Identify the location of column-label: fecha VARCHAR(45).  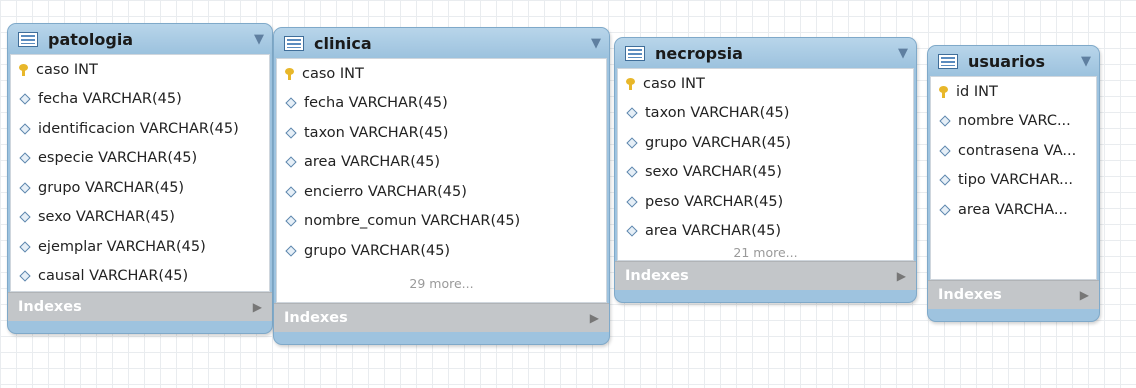
(376, 103).